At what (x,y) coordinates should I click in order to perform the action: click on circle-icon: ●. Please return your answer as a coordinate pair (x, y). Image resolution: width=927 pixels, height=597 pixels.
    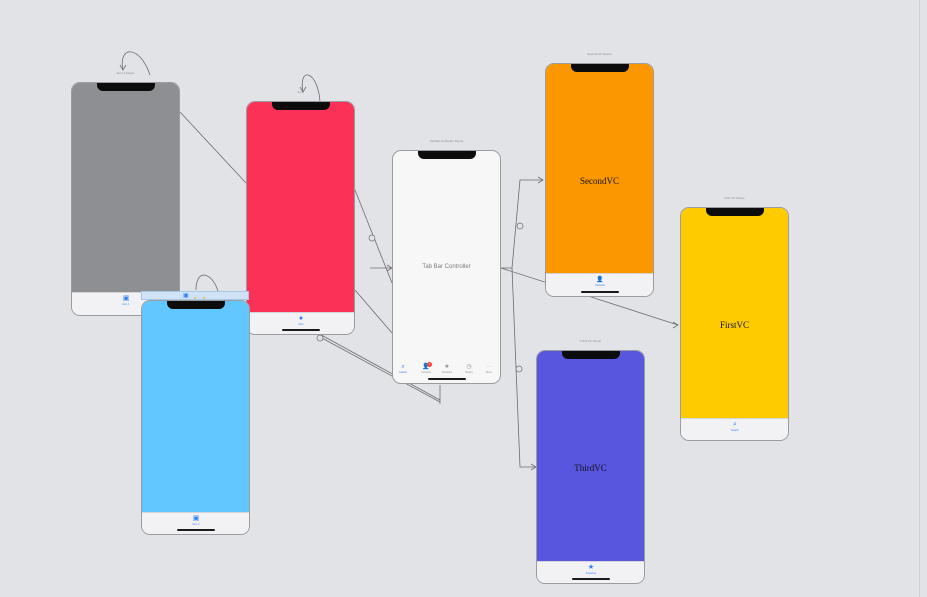
    Looking at the image, I should click on (301, 318).